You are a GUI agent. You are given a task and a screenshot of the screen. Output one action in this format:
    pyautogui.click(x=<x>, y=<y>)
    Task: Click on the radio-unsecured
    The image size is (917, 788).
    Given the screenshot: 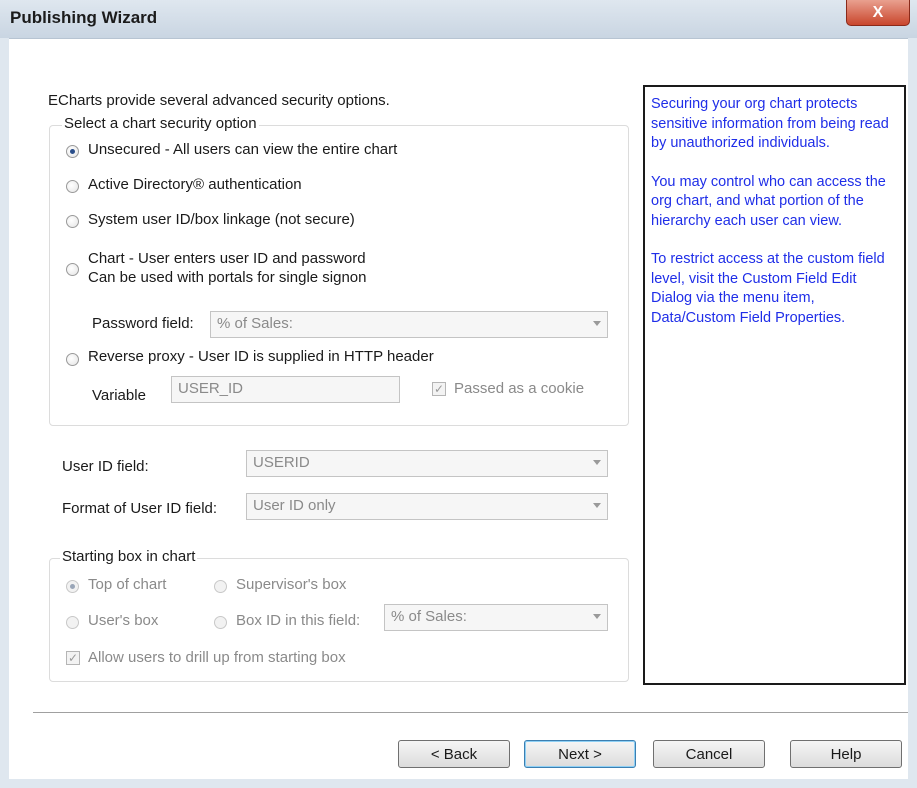 What is the action you would take?
    pyautogui.click(x=72, y=151)
    